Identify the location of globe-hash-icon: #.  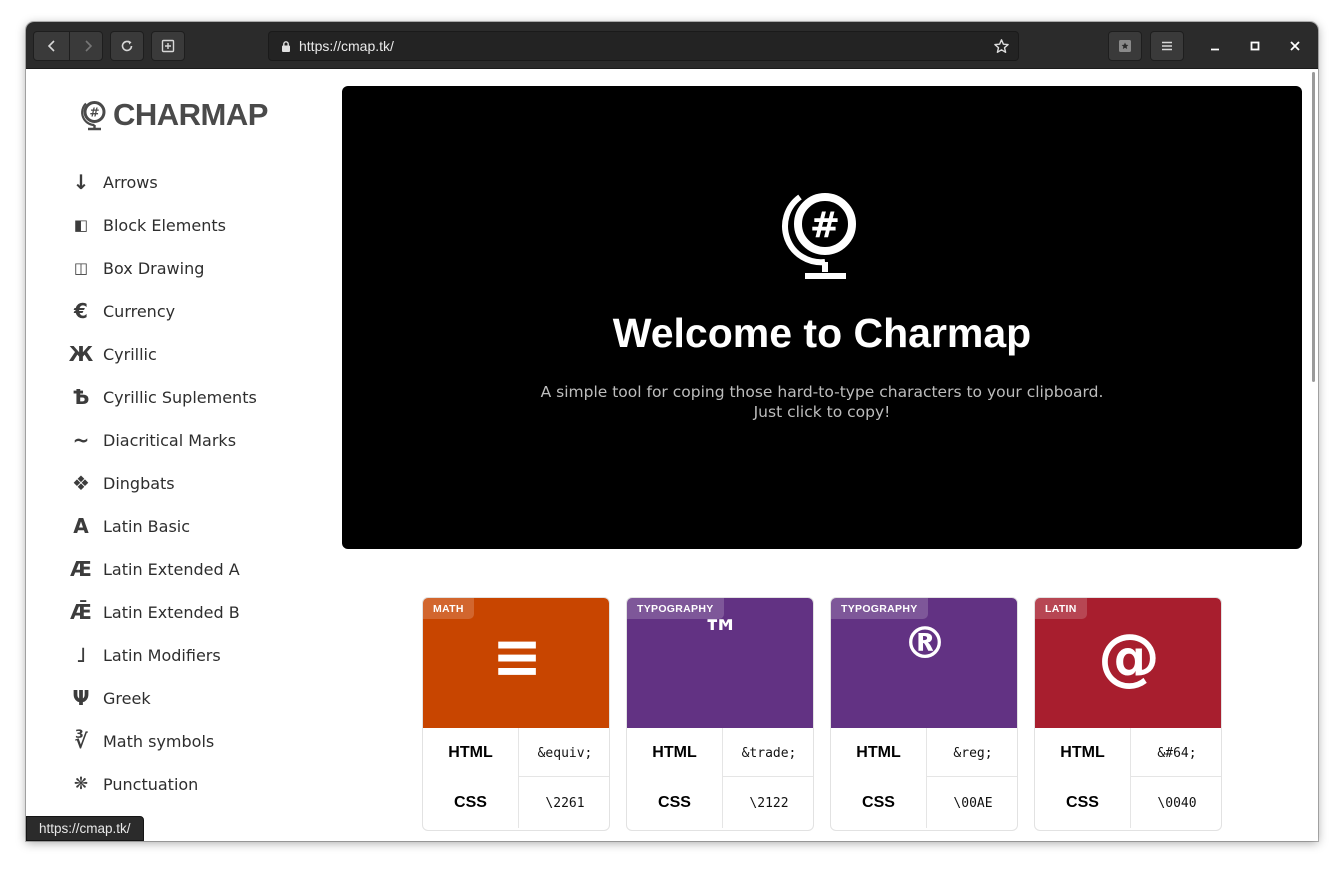
(819, 236).